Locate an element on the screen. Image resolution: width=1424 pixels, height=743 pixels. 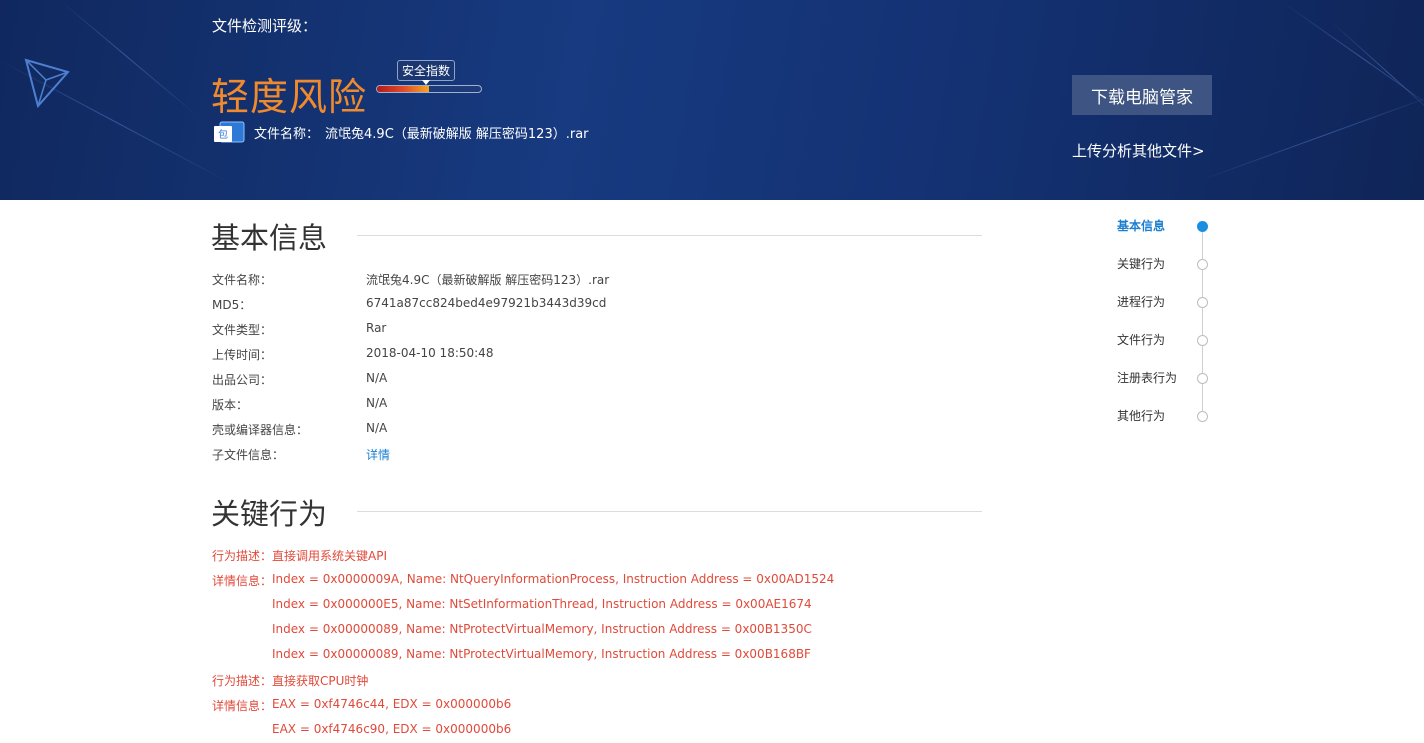
behavior-description-row: 行为描述： 直接获取CPU时钟 is located at coordinates (290, 680).